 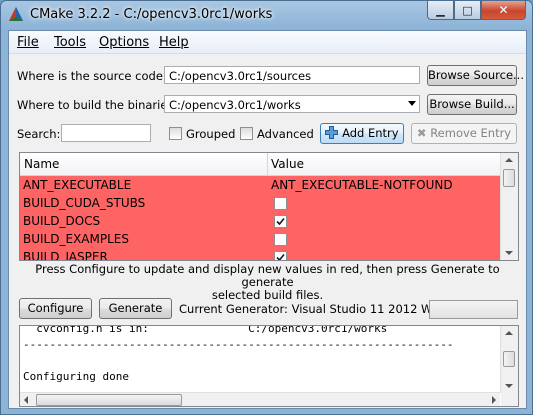 I want to click on row-name: BUILD_EXAMPLES, so click(x=76, y=239).